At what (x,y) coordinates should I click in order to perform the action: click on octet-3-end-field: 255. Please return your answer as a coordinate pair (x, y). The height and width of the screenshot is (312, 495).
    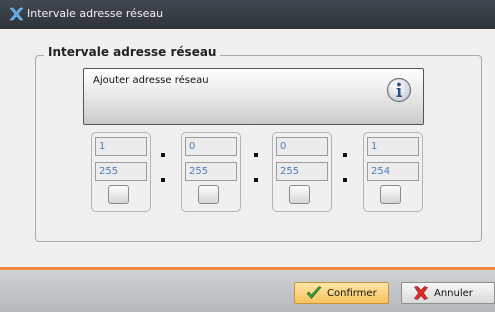
    Looking at the image, I should click on (302, 171).